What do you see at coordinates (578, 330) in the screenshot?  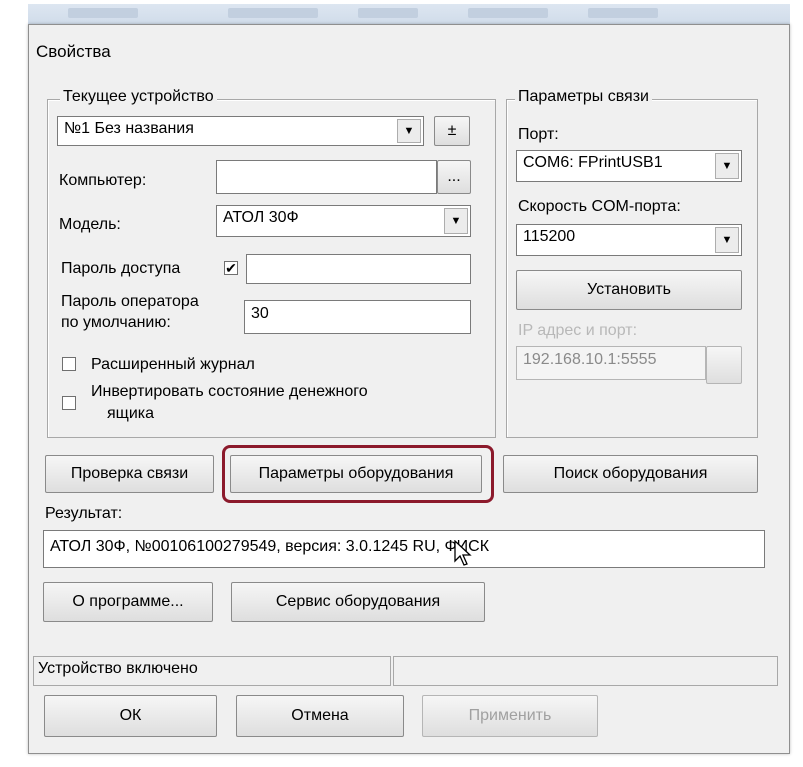 I see `ip-address-label: IP адрес и порт:` at bounding box center [578, 330].